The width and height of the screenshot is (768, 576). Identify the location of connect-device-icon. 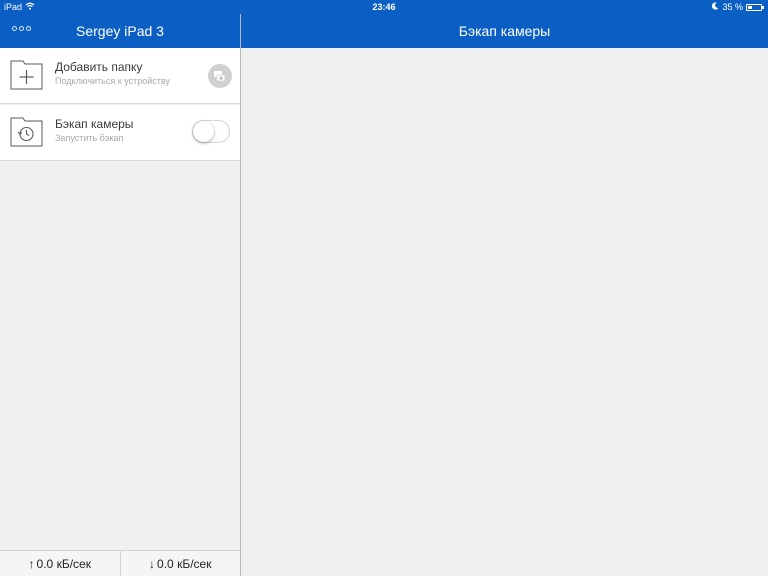
(220, 76).